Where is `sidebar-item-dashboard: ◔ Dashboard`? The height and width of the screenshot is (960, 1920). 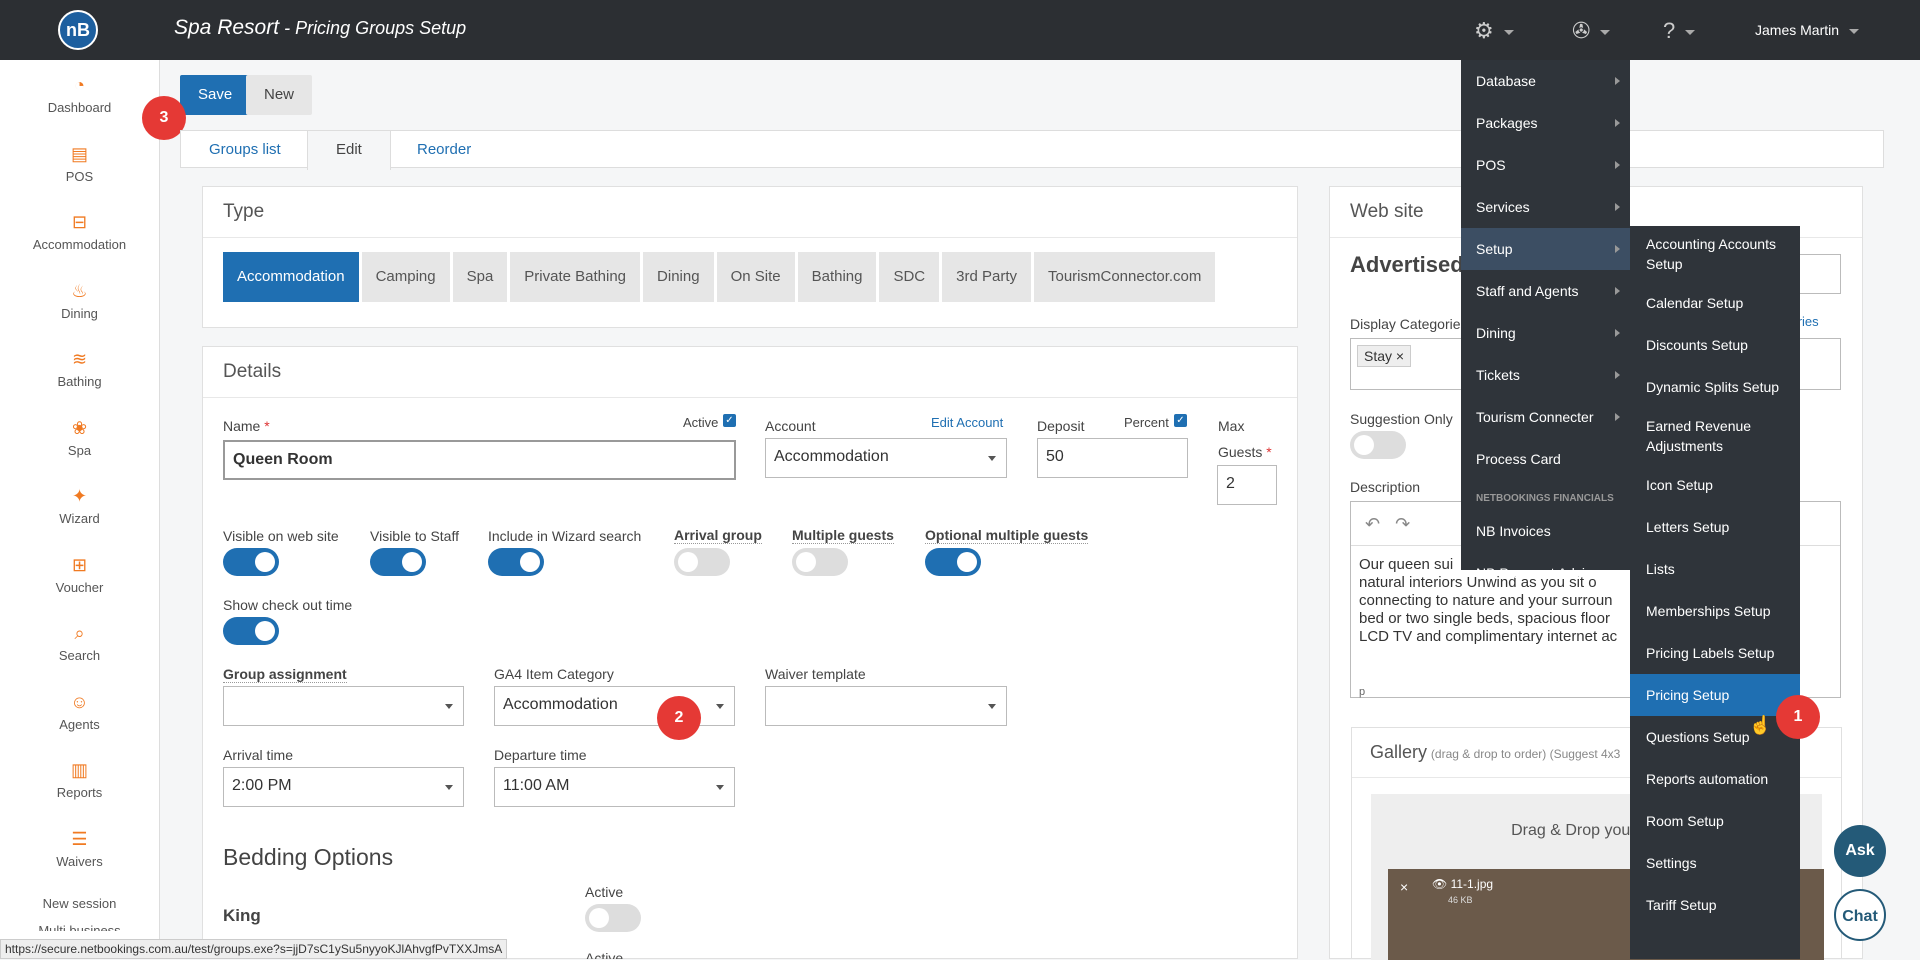 sidebar-item-dashboard: ◔ Dashboard is located at coordinates (79, 94).